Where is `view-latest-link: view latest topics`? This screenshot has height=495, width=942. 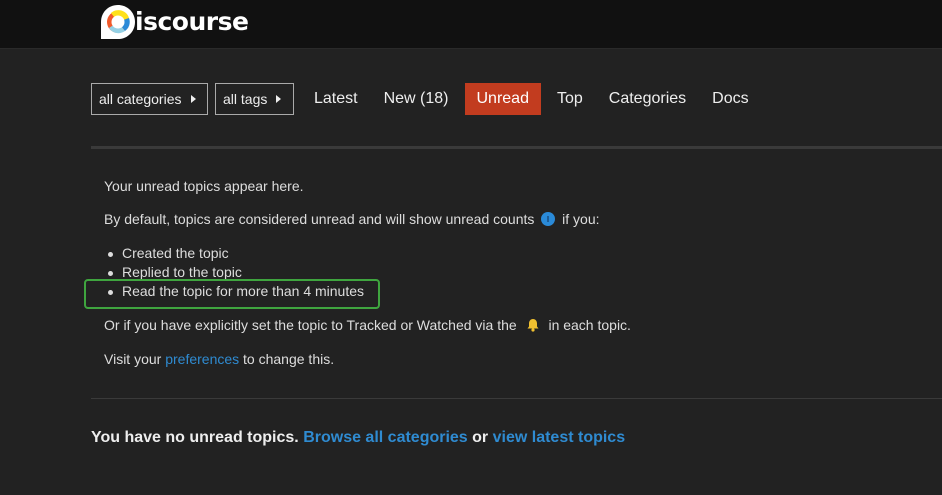
view-latest-link: view latest topics is located at coordinates (559, 437).